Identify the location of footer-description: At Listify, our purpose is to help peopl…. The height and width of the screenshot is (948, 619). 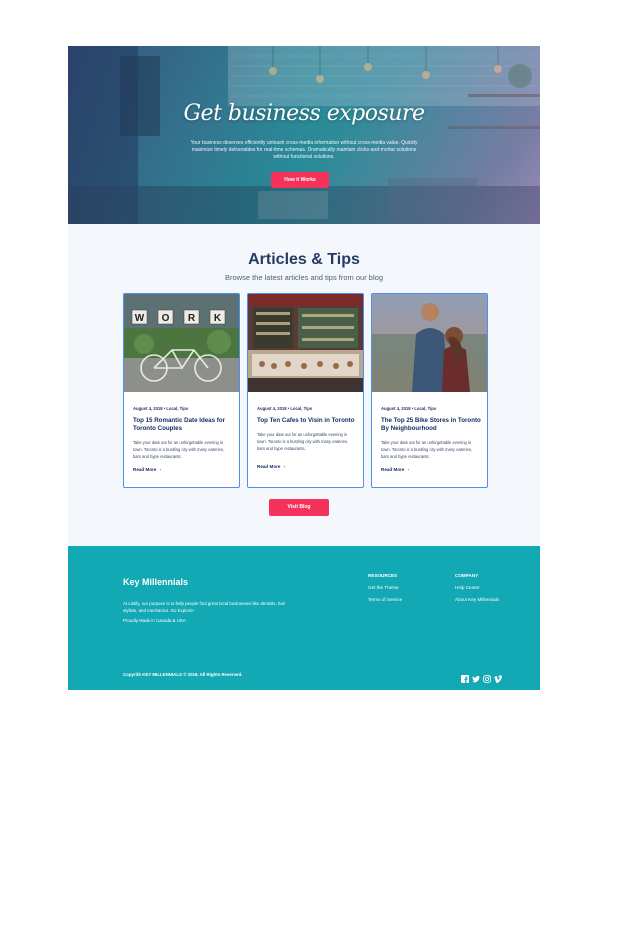
(204, 607).